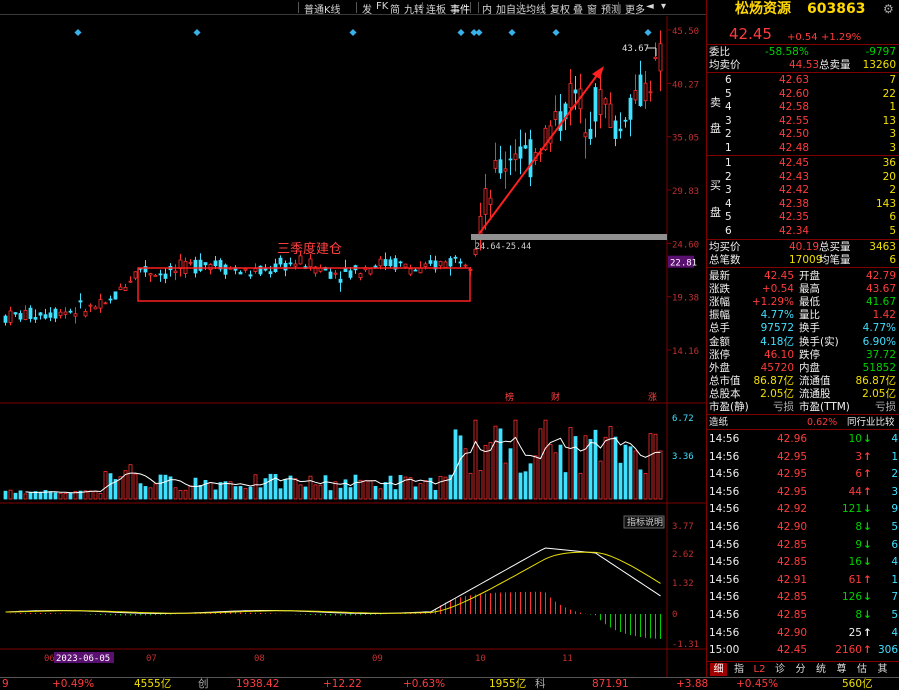 This screenshot has height=690, width=899. I want to click on tick-volume: 8, so click(858, 527).